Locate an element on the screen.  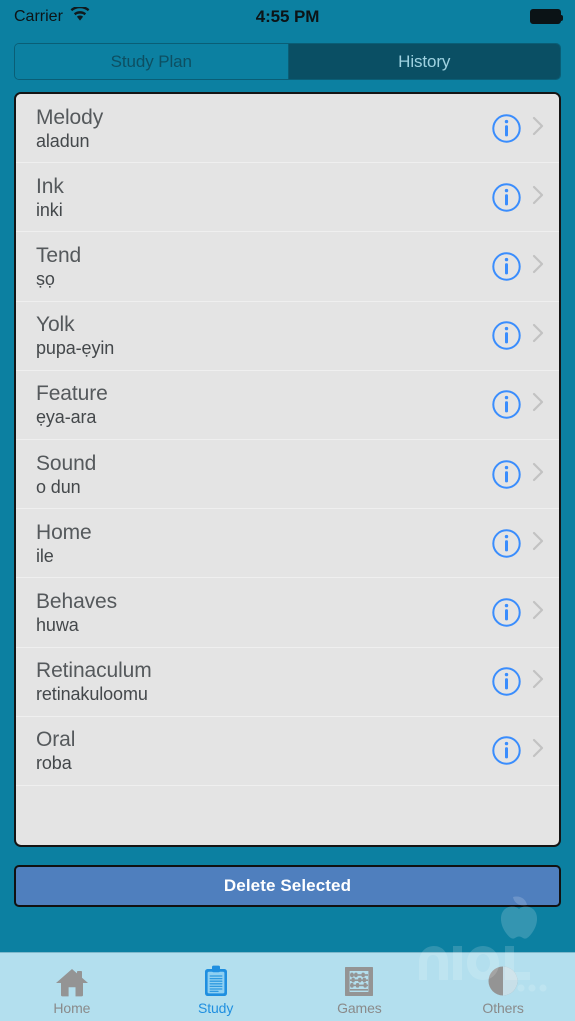
table-row: Feature ẹya-ara is located at coordinates (287, 405).